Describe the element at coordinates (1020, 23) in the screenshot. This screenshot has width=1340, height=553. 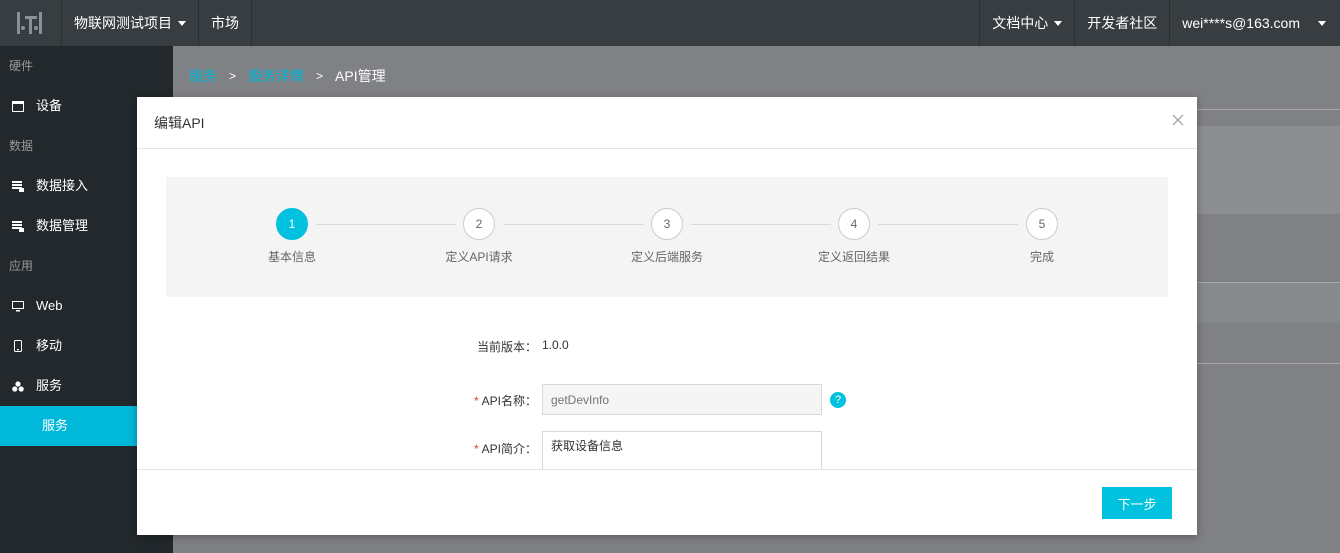
I see `docs-label: 文档中心` at that location.